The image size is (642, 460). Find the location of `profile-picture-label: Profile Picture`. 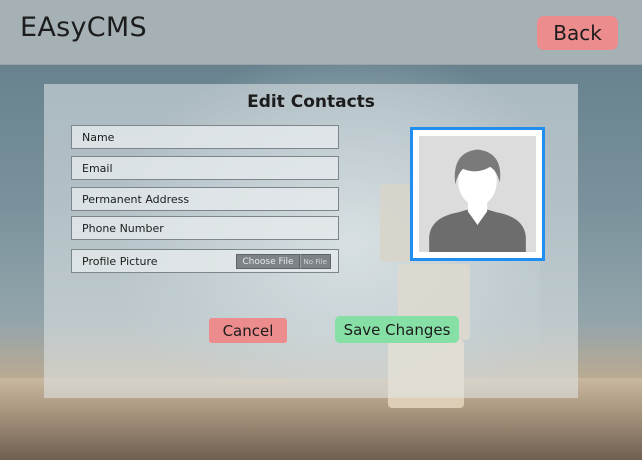

profile-picture-label: Profile Picture is located at coordinates (120, 261).